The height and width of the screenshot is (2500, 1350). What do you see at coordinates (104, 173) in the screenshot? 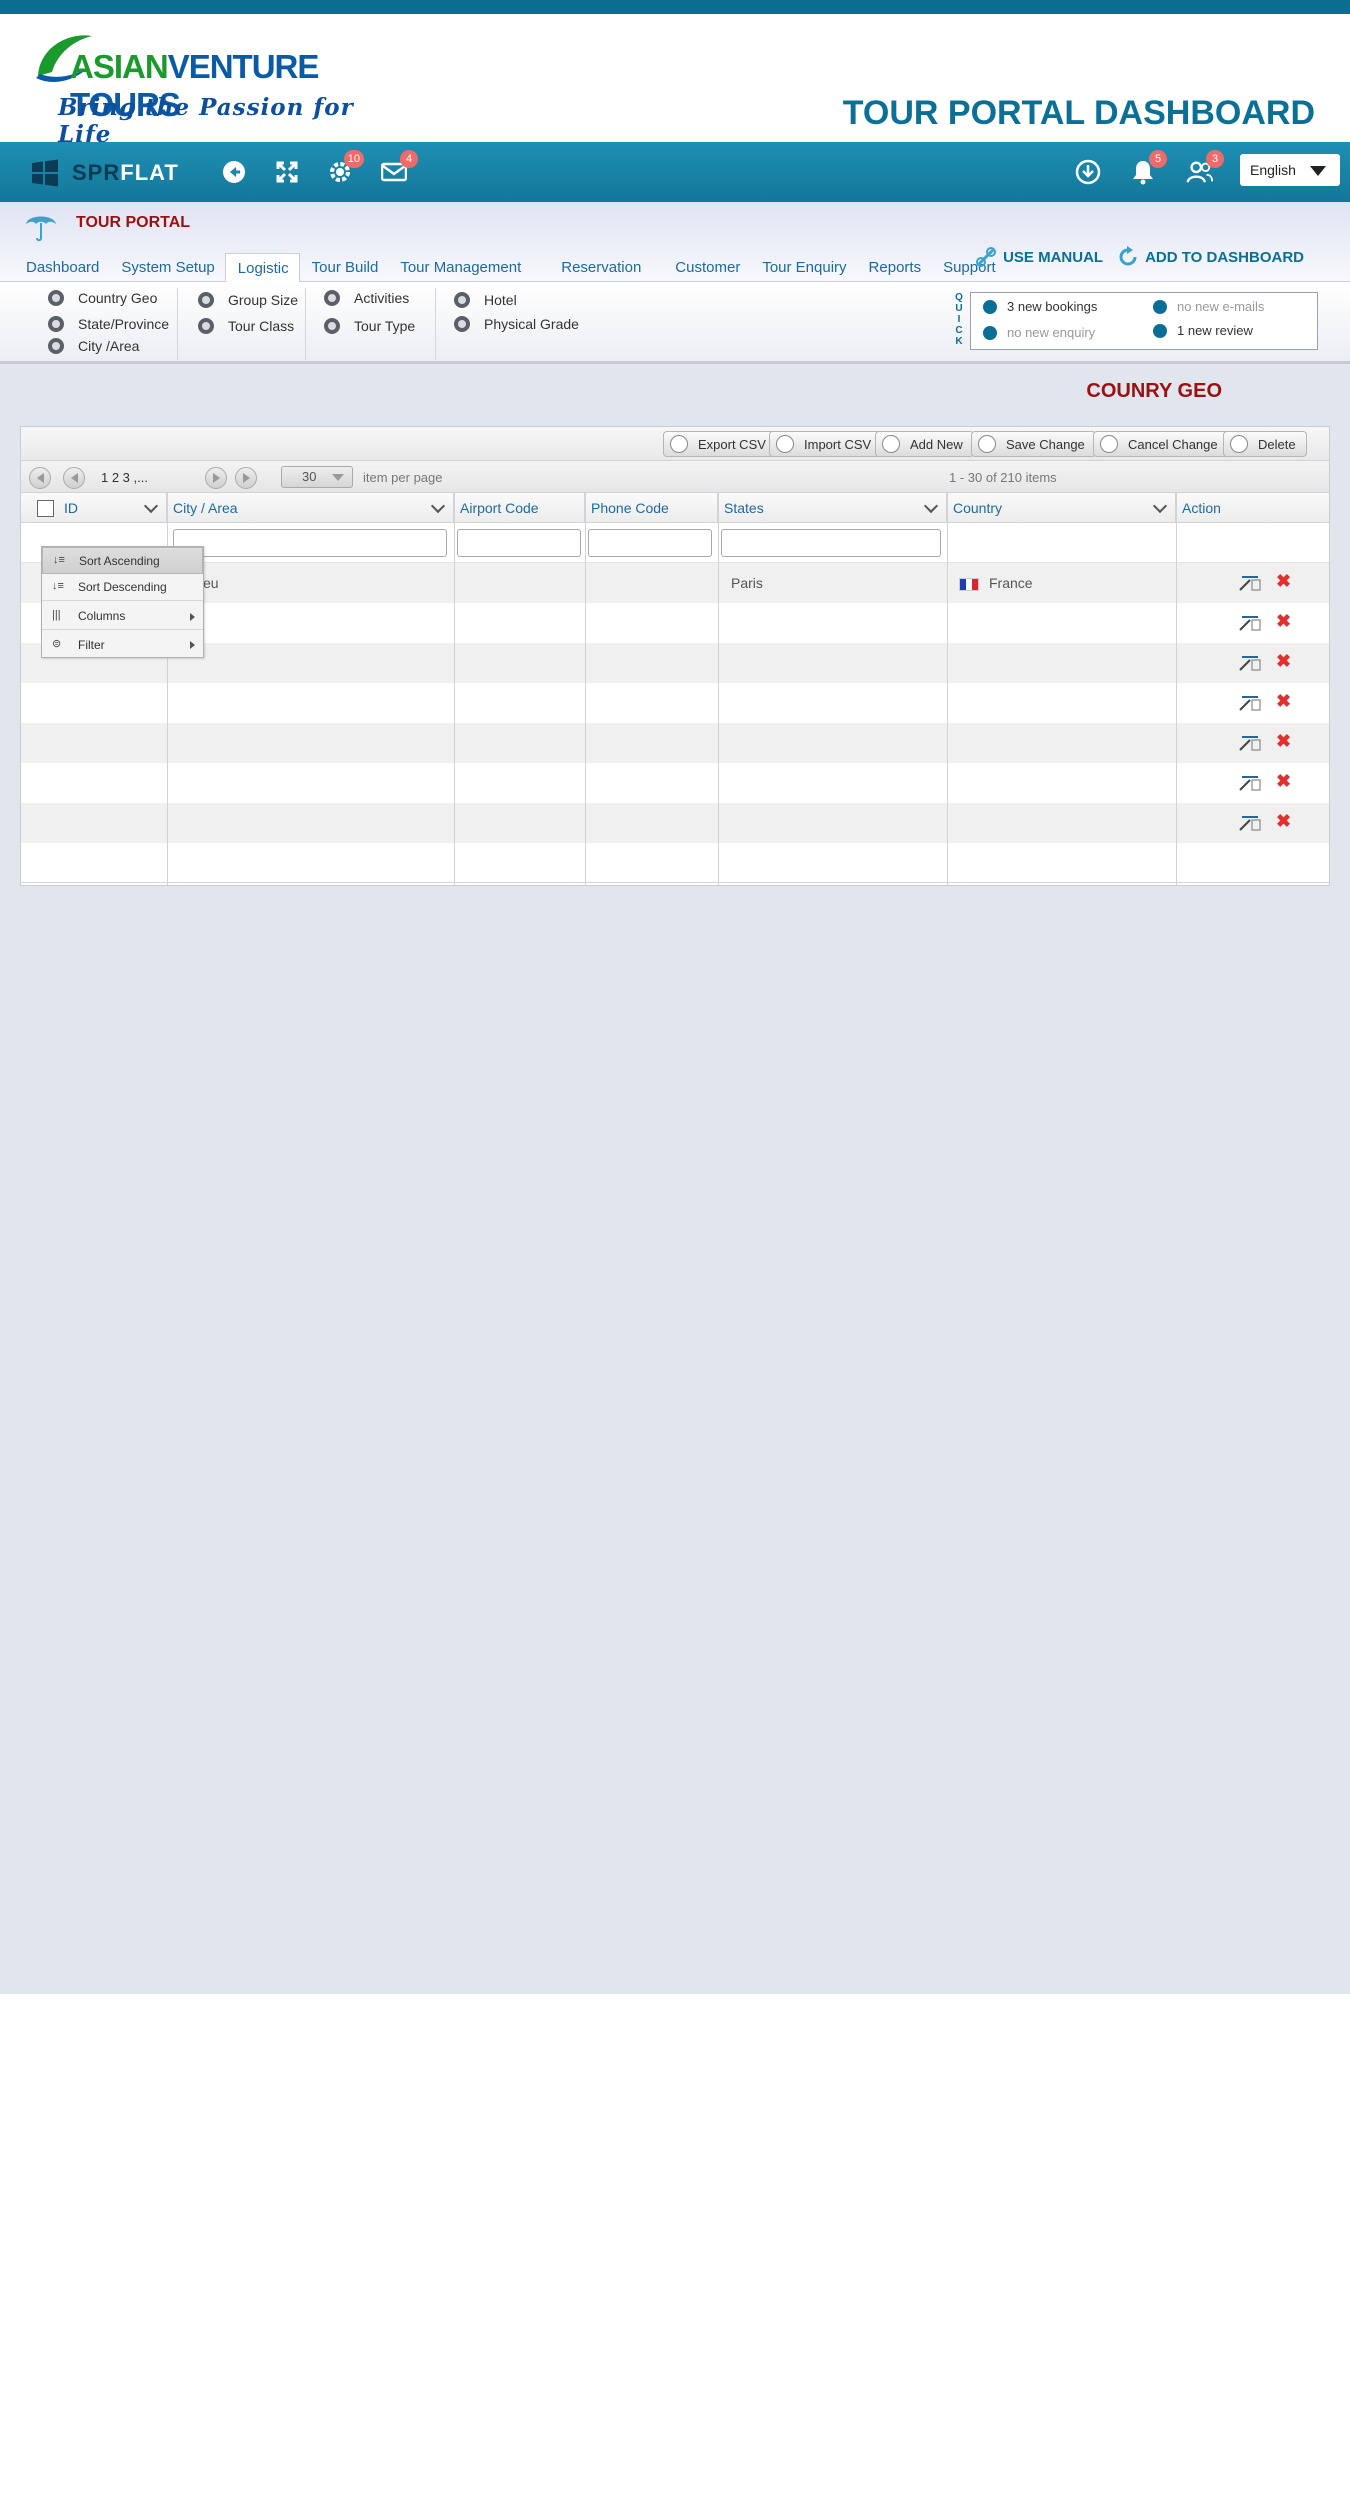
I see `brand: SPRFLAT` at bounding box center [104, 173].